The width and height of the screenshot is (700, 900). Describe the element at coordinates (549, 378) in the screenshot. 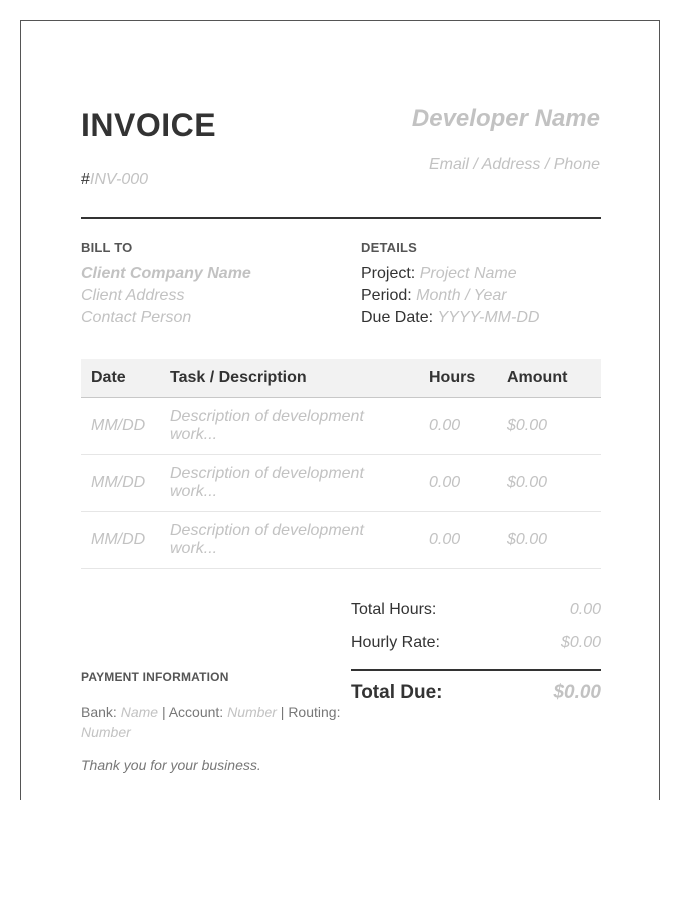

I see `header-amount: Amount` at that location.